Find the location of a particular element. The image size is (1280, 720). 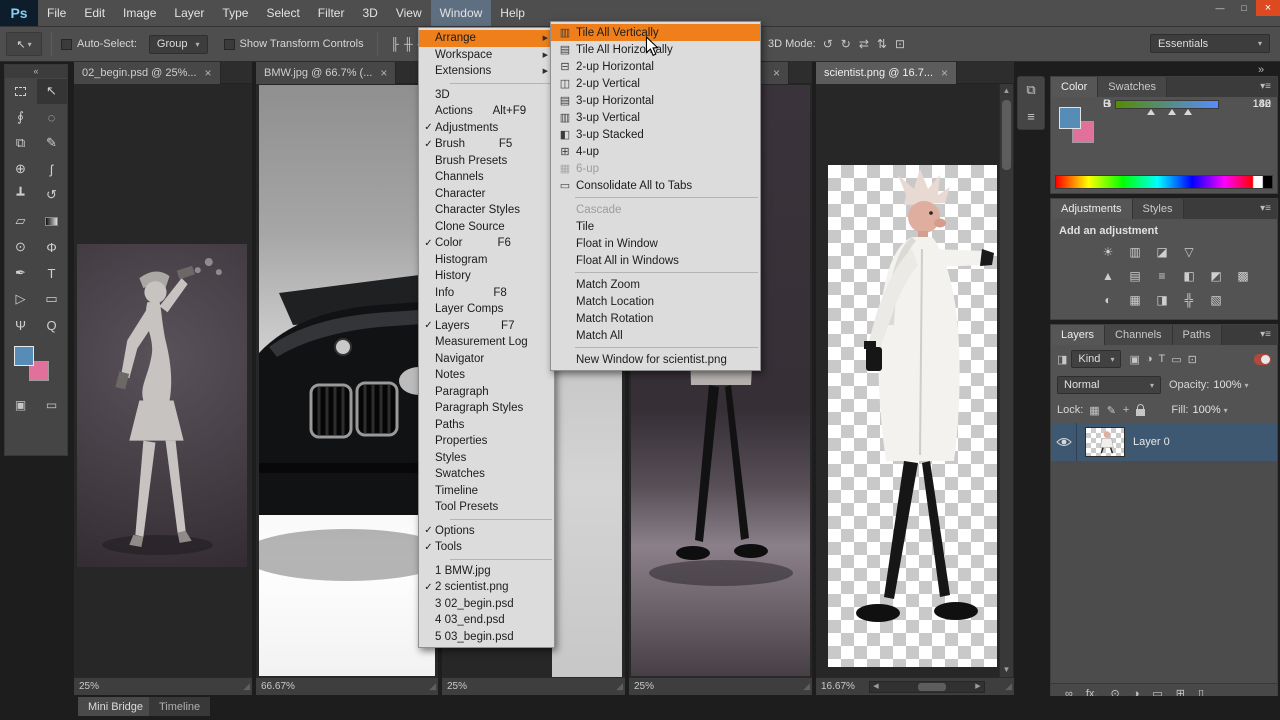

hue-saturation-icon: ▤ is located at coordinates (1135, 276).